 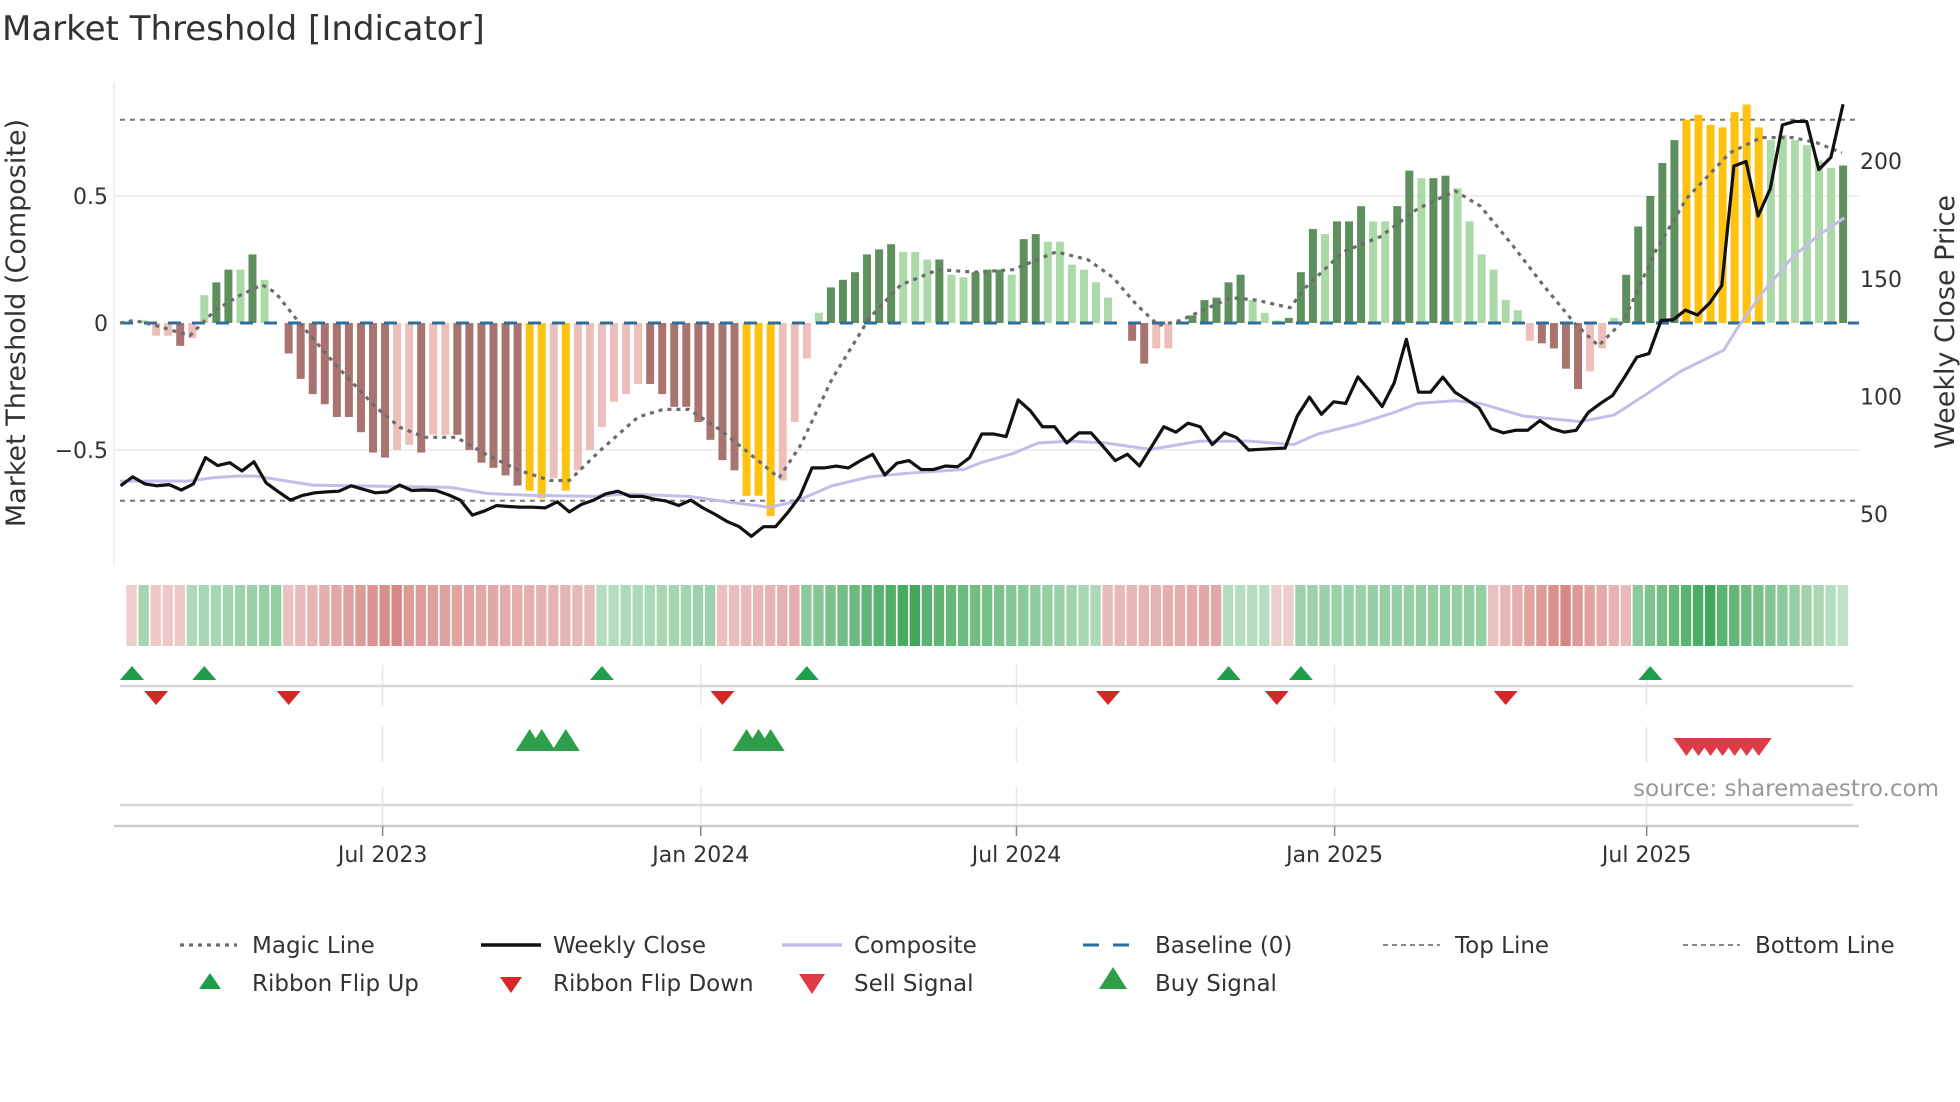 I want to click on source-credit: source: sharemaestro.com, so click(x=1786, y=789).